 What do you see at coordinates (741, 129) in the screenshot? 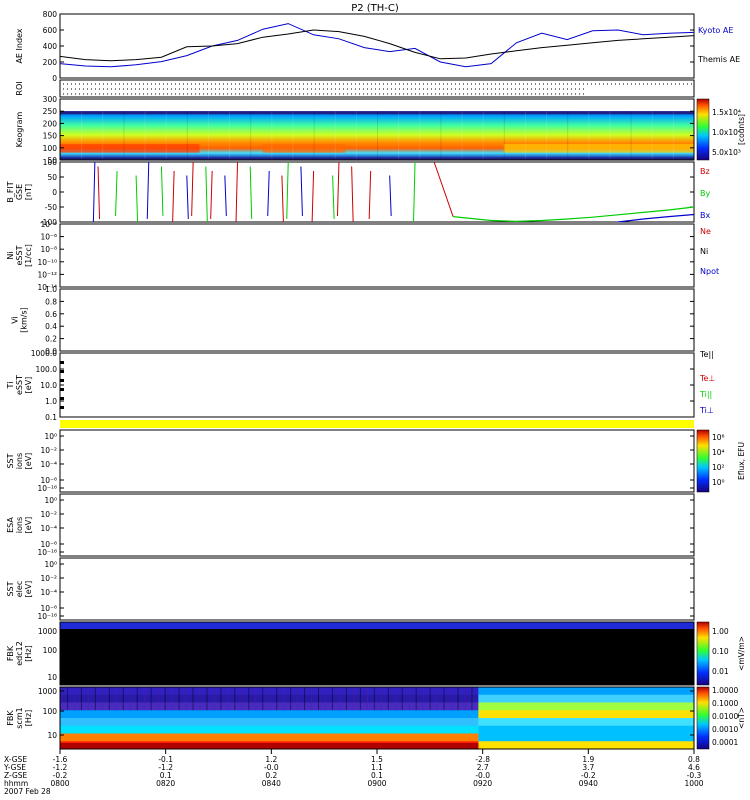
I see `keogram-cb-label: [counts]` at bounding box center [741, 129].